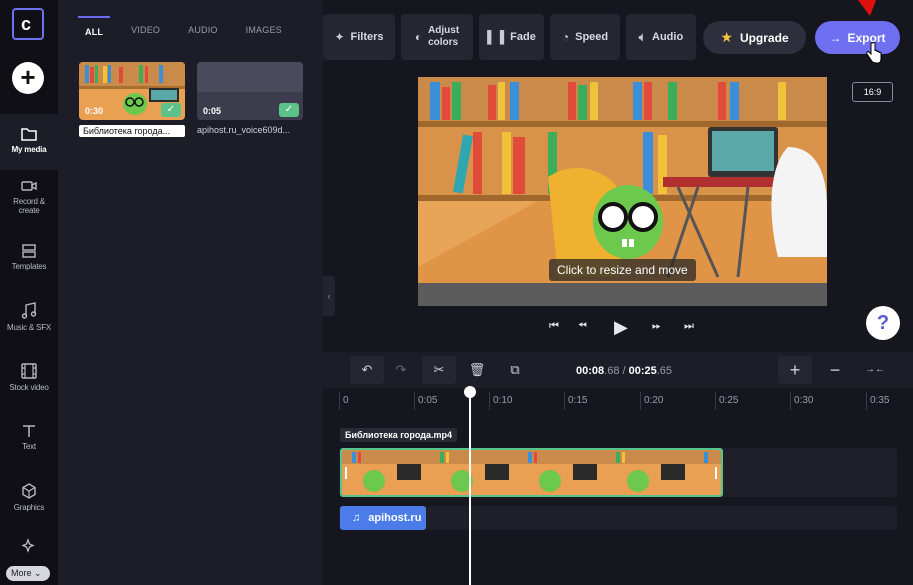 Image resolution: width=913 pixels, height=585 pixels. Describe the element at coordinates (29, 142) in the screenshot. I see `rail-item-my-media: My media` at that location.